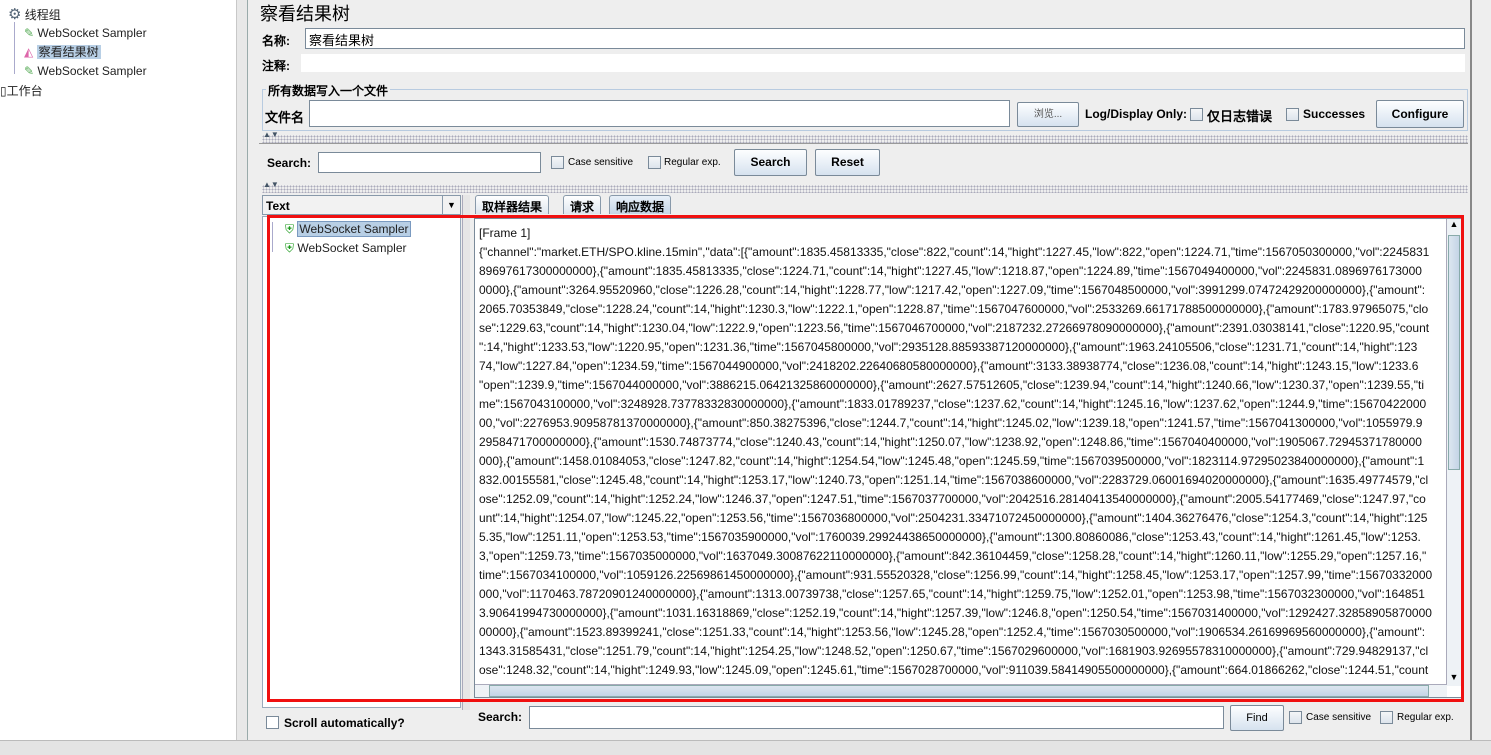 The image size is (1491, 755). I want to click on tree-item-view-results-tree: ◭ 察看结果树, so click(62, 52).